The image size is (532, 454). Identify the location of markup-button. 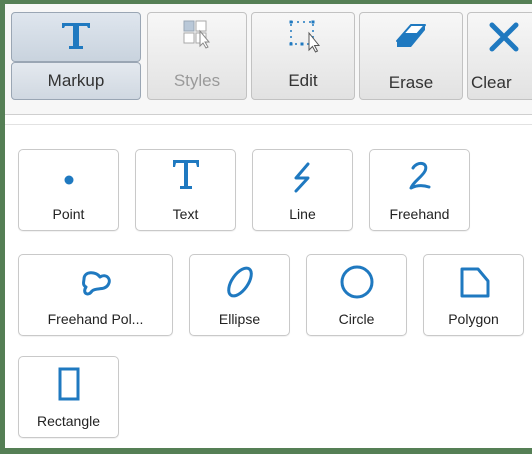
(76, 37).